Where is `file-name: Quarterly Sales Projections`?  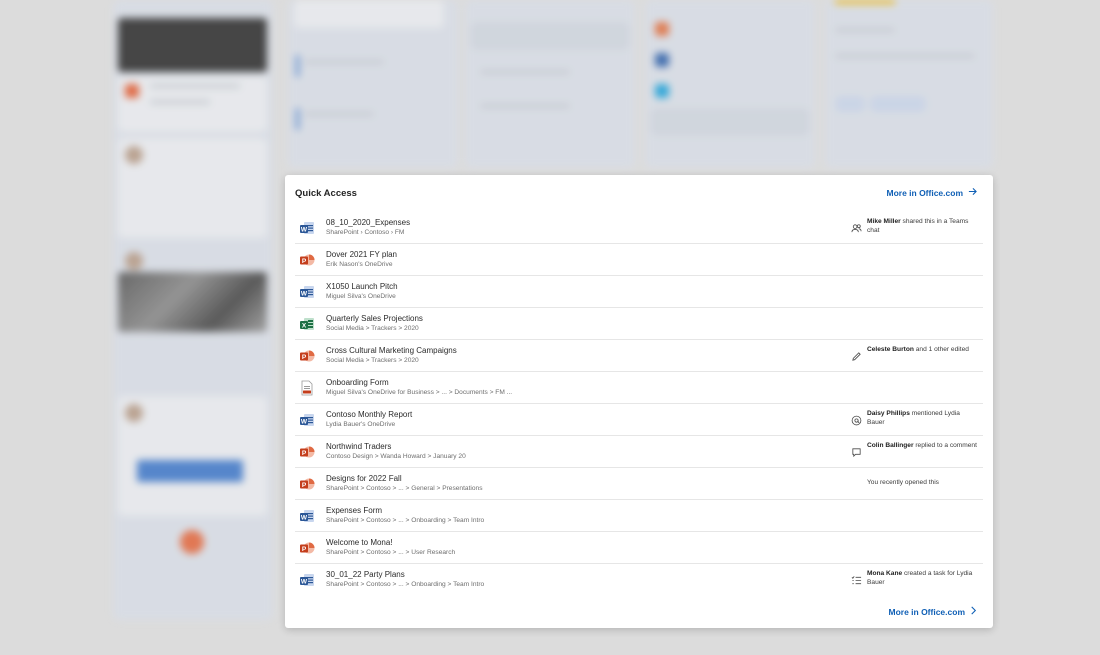 file-name: Quarterly Sales Projections is located at coordinates (374, 318).